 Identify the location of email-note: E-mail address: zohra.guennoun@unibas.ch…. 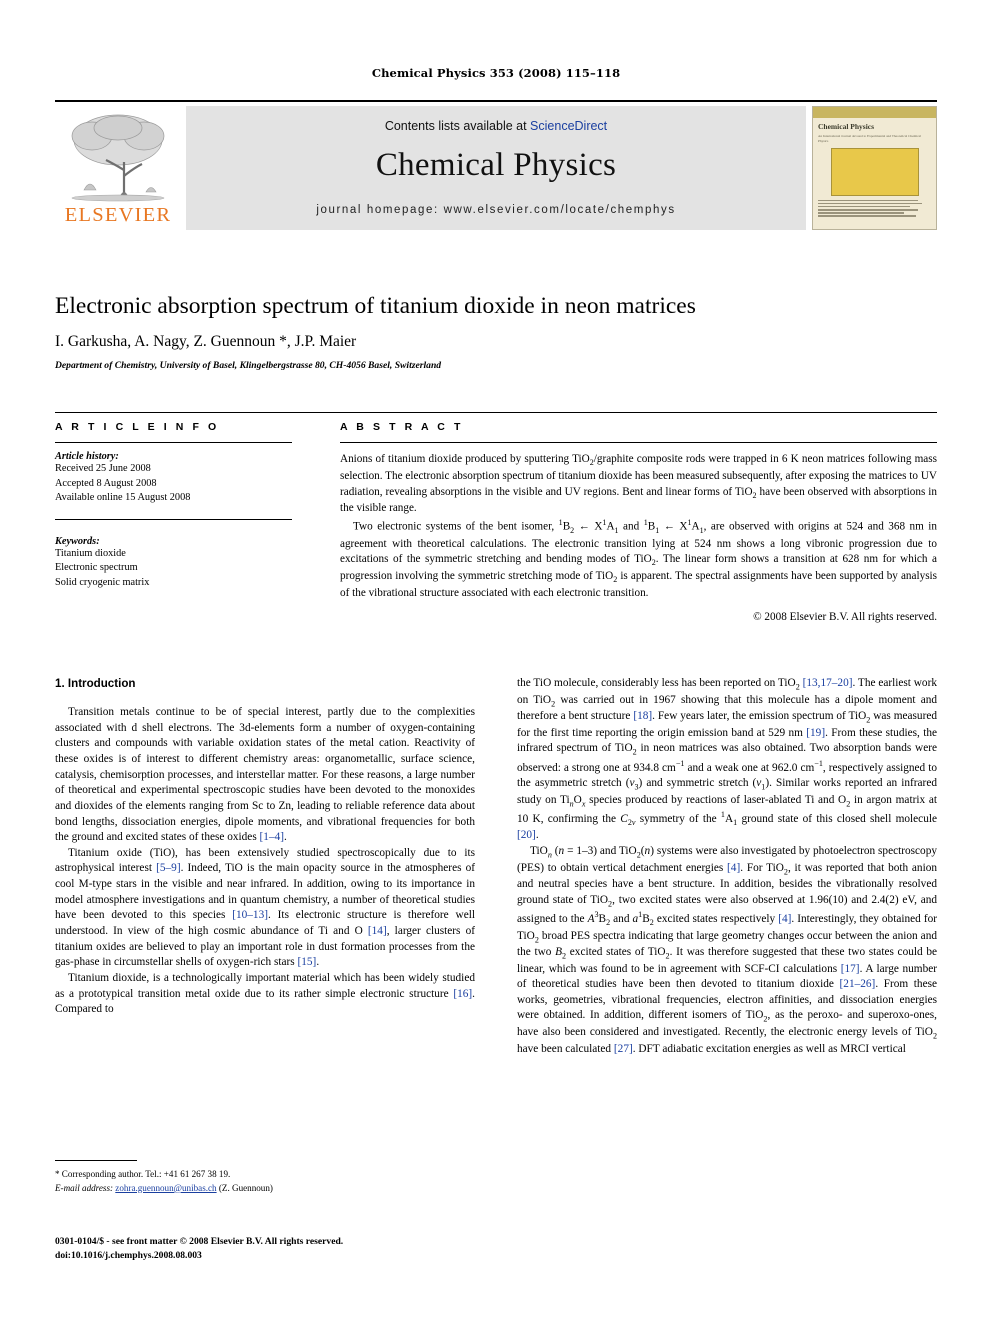
(265, 1189).